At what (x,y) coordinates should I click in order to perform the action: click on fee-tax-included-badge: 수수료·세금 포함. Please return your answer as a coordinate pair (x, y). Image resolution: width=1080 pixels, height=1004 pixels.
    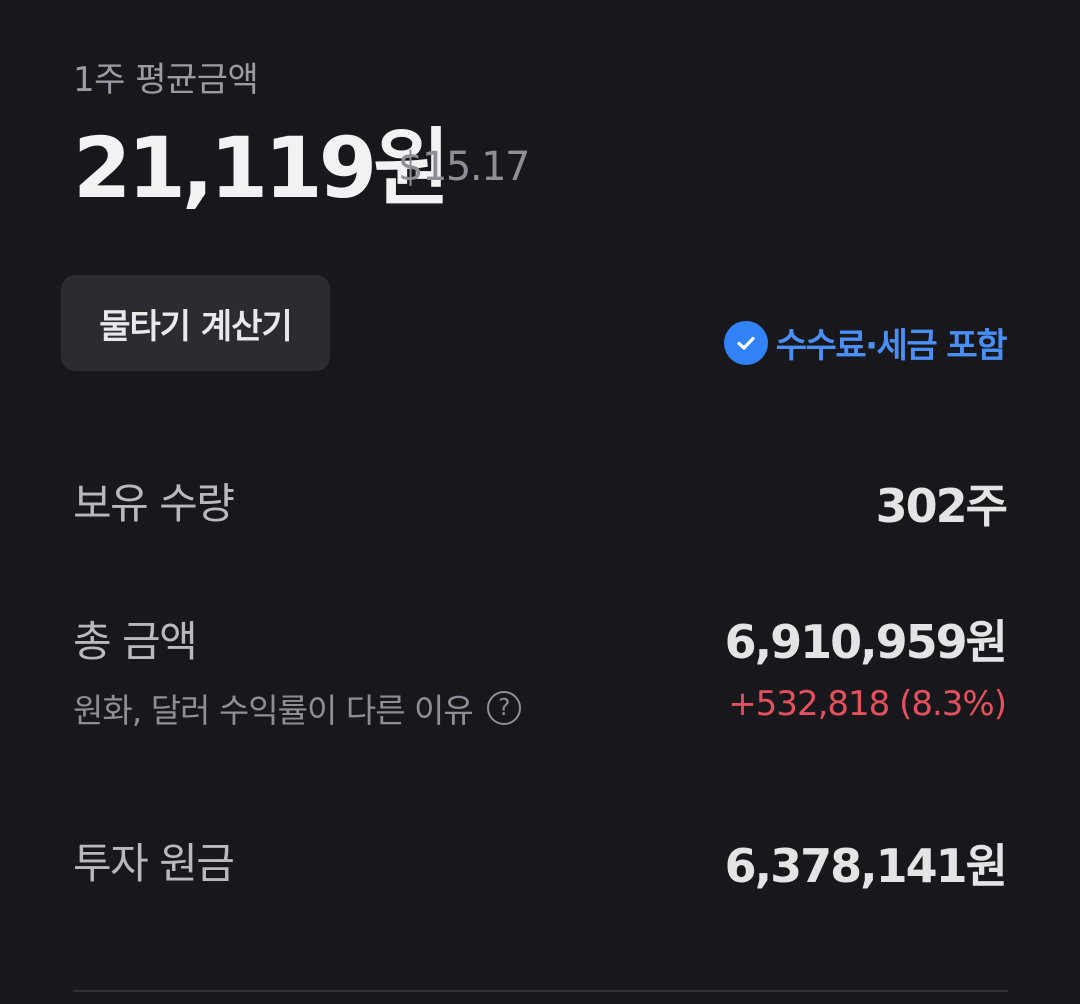
    Looking at the image, I should click on (865, 342).